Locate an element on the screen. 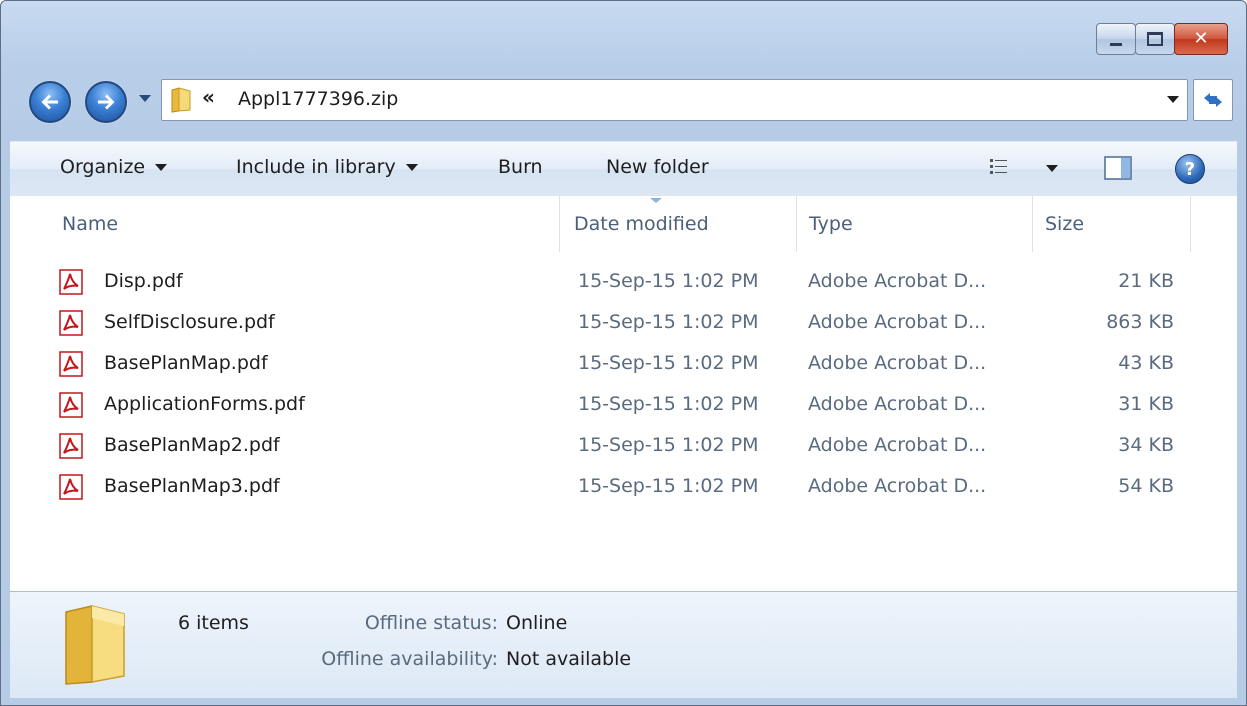 This screenshot has width=1247, height=706. forward-button is located at coordinates (106, 102).